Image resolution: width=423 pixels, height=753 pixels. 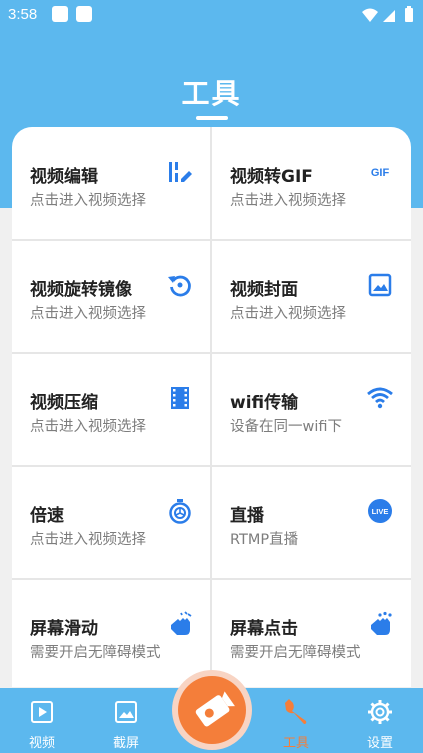 I want to click on tool-name: wifi传输, so click(x=264, y=403).